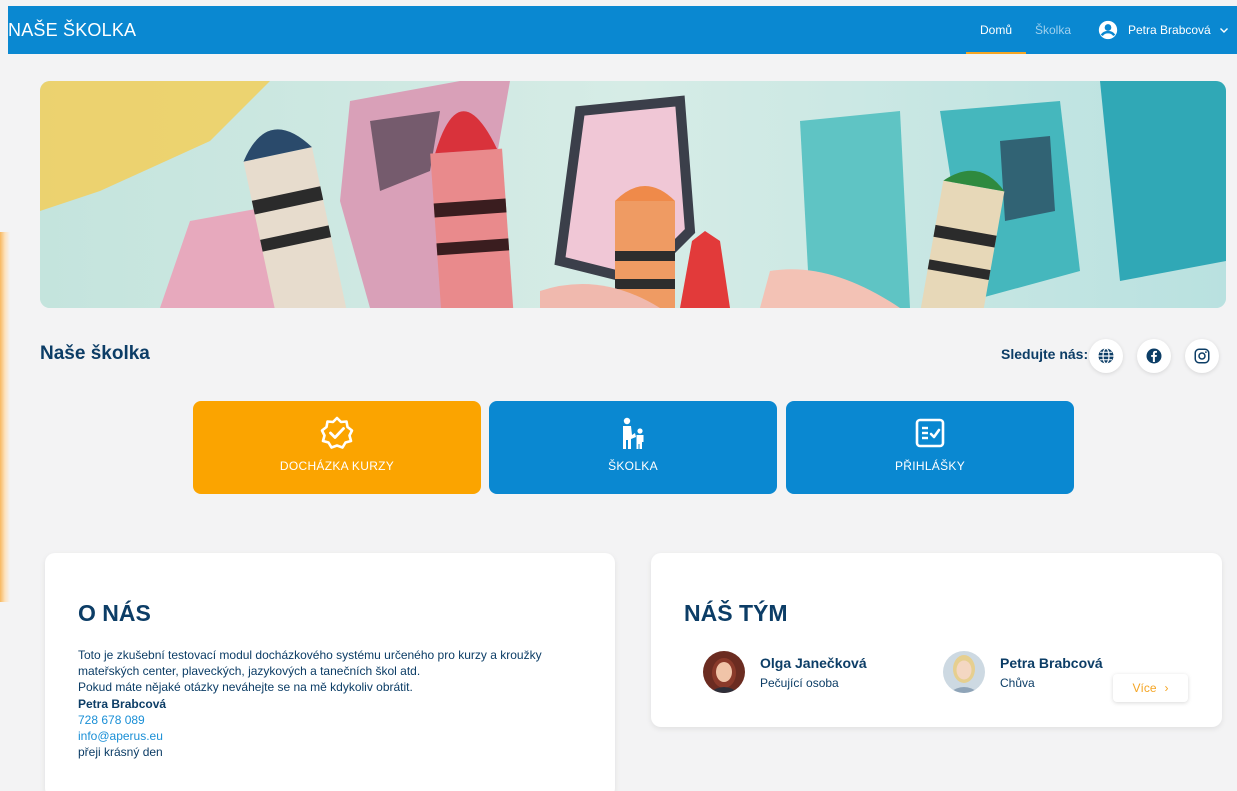 The height and width of the screenshot is (791, 1237). I want to click on more-button: Více ›, so click(1150, 688).